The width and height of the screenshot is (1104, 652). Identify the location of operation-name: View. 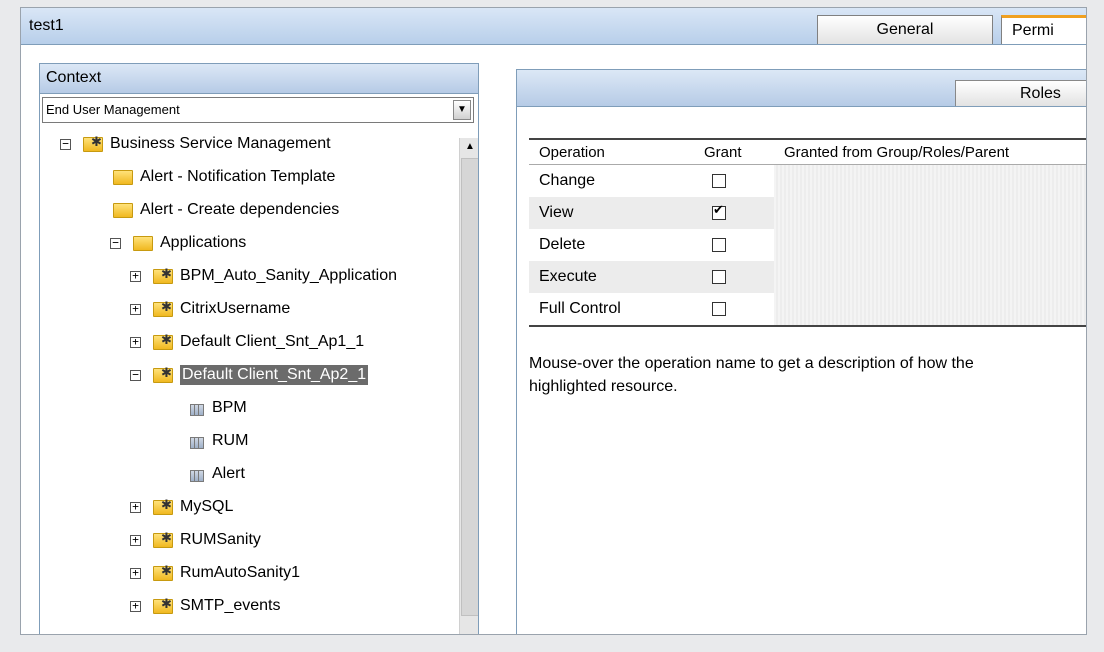
(611, 213).